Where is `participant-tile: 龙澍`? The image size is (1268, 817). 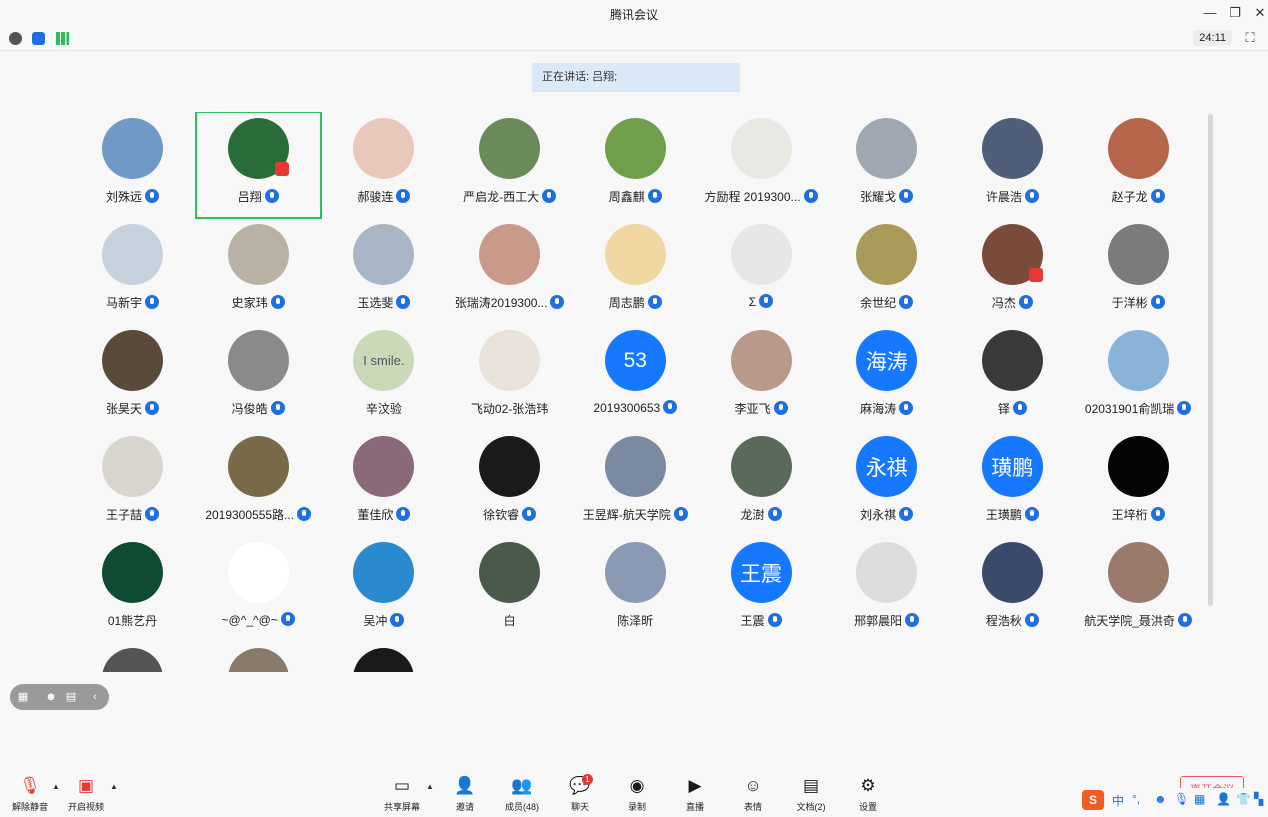 participant-tile: 龙澍 is located at coordinates (761, 483).